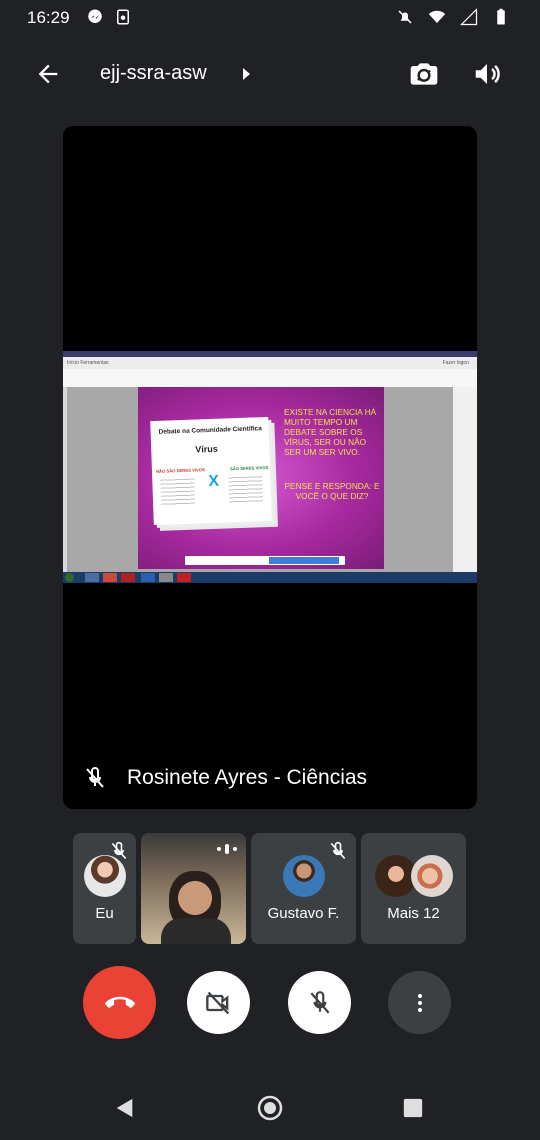  What do you see at coordinates (270, 74) in the screenshot?
I see `meeting-header: ejj-ssra-asw` at bounding box center [270, 74].